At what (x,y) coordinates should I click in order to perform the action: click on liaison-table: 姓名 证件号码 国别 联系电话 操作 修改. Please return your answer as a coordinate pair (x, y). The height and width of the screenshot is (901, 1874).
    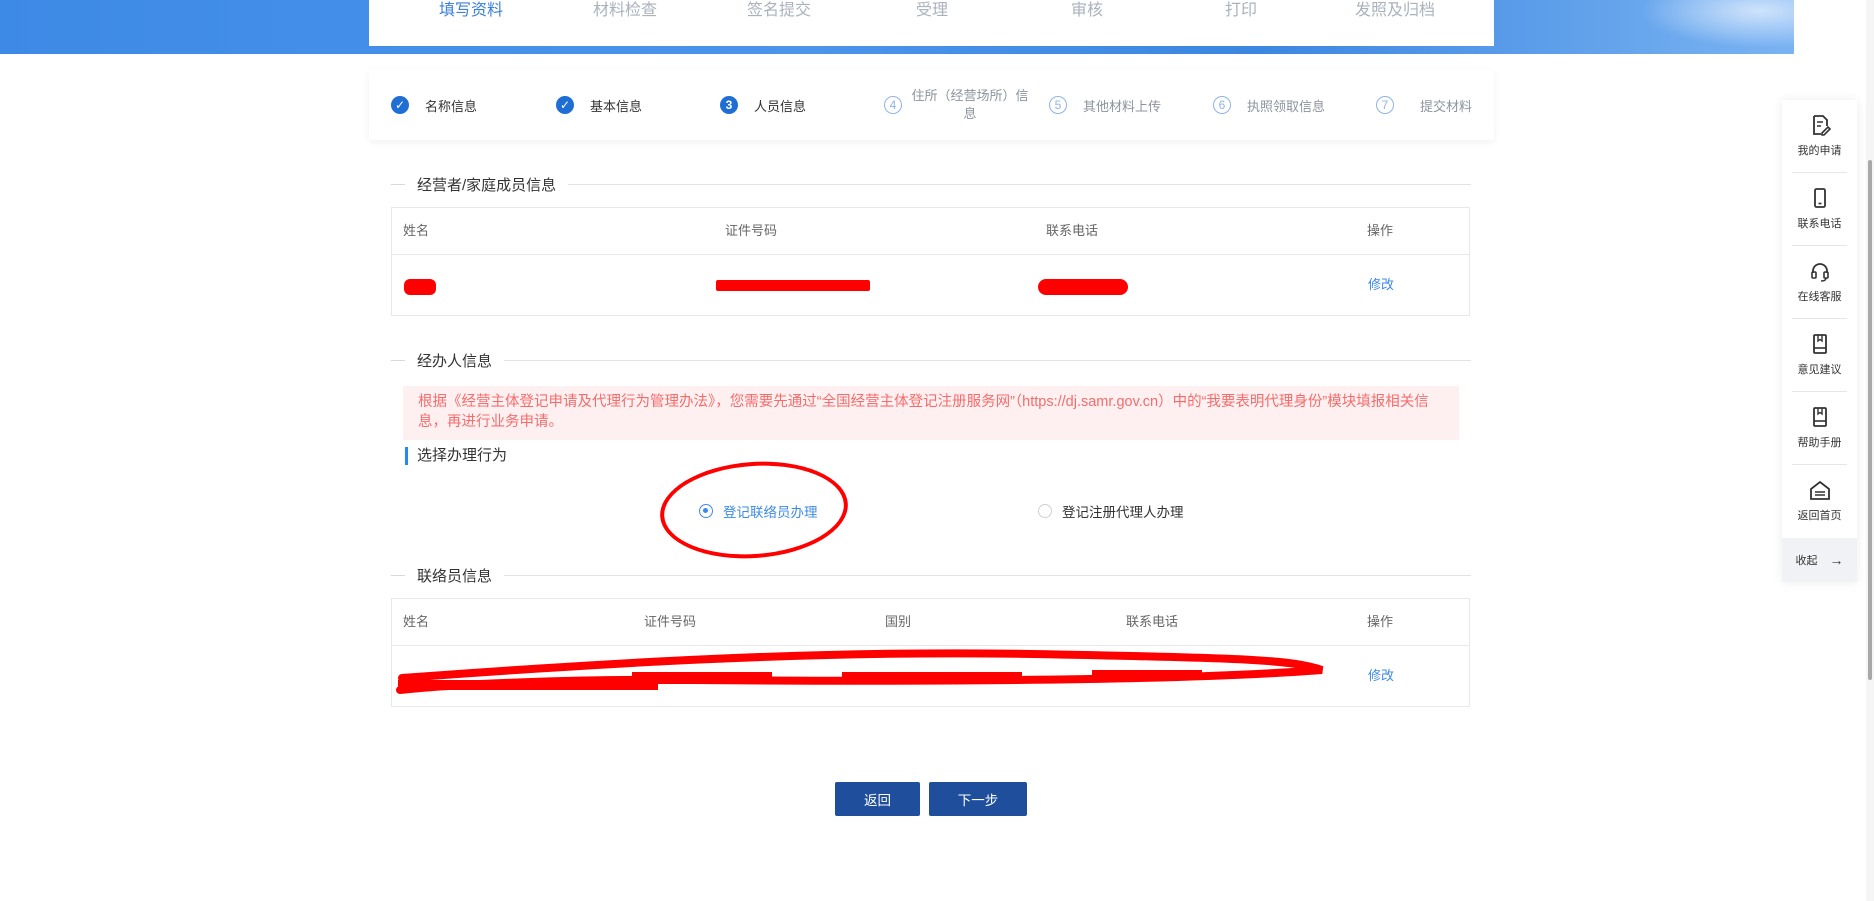
    Looking at the image, I should click on (930, 652).